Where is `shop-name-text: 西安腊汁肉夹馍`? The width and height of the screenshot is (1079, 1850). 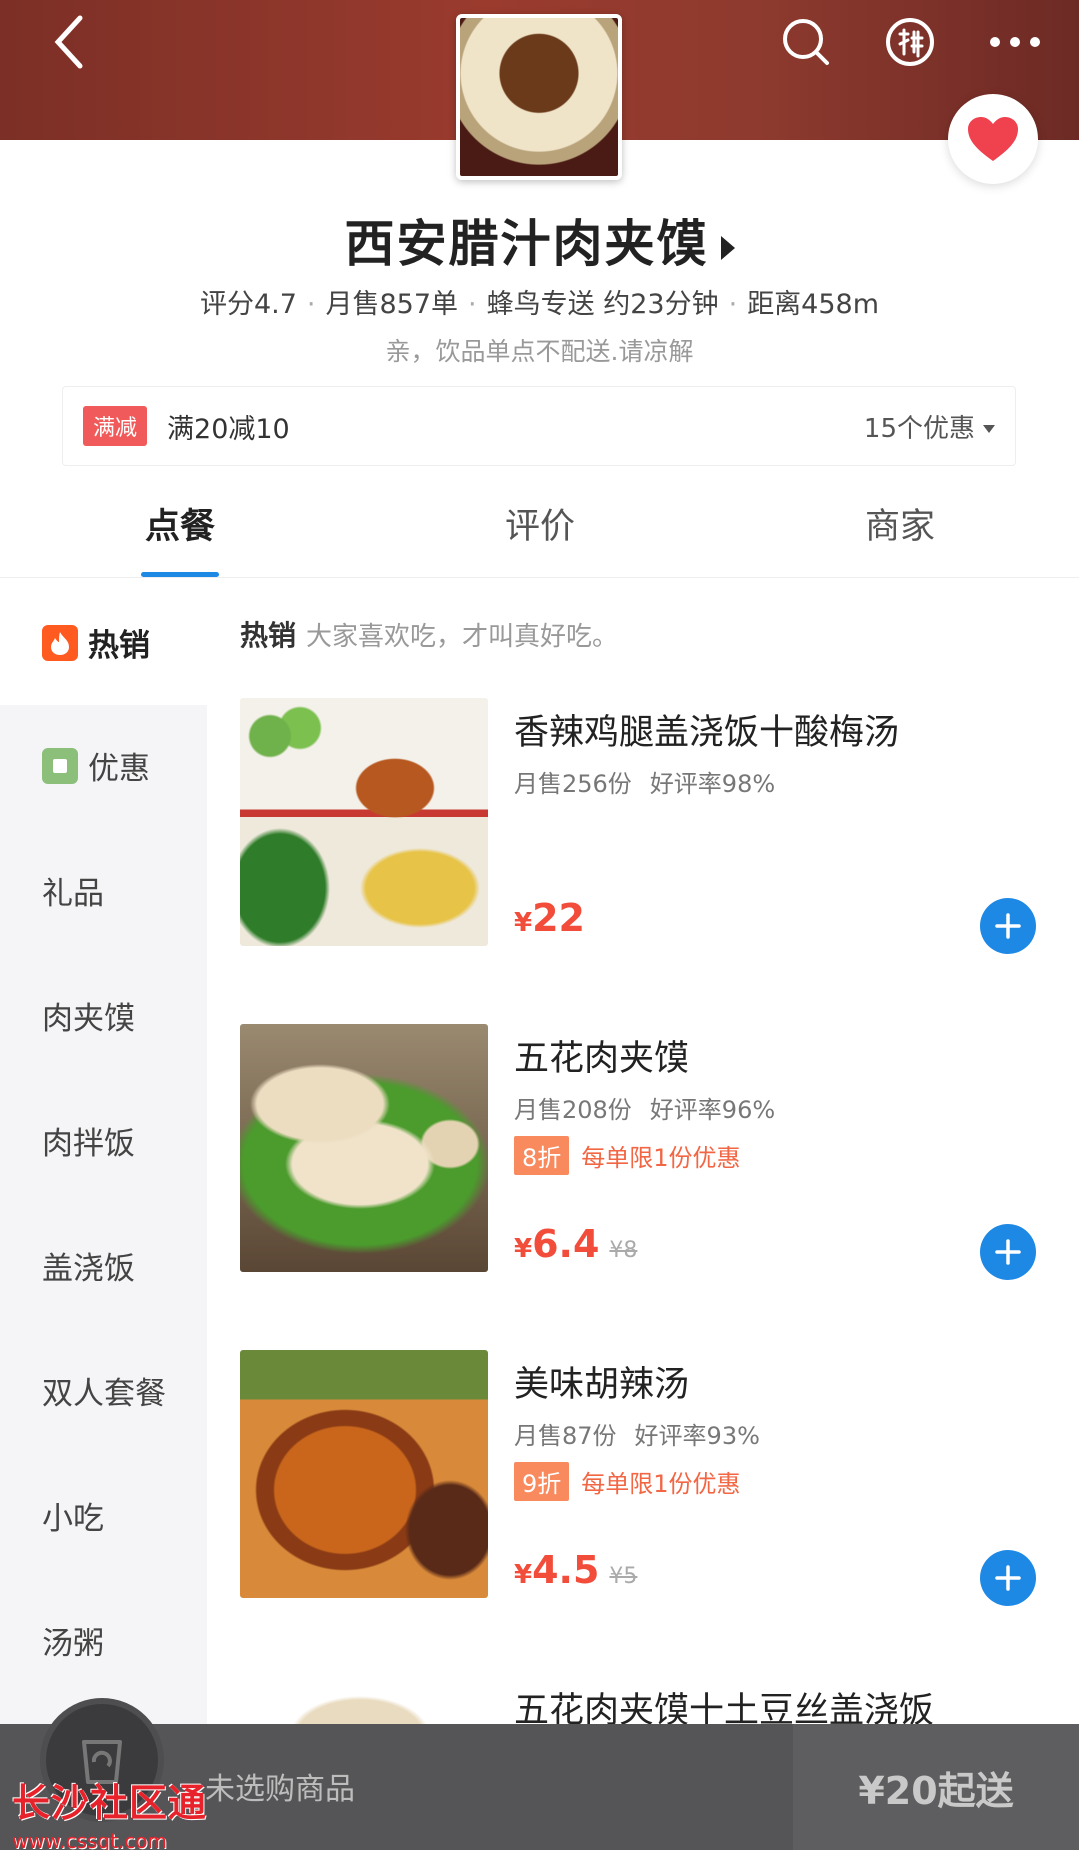
shop-name-text: 西安腊汁肉夹馍 is located at coordinates (526, 244).